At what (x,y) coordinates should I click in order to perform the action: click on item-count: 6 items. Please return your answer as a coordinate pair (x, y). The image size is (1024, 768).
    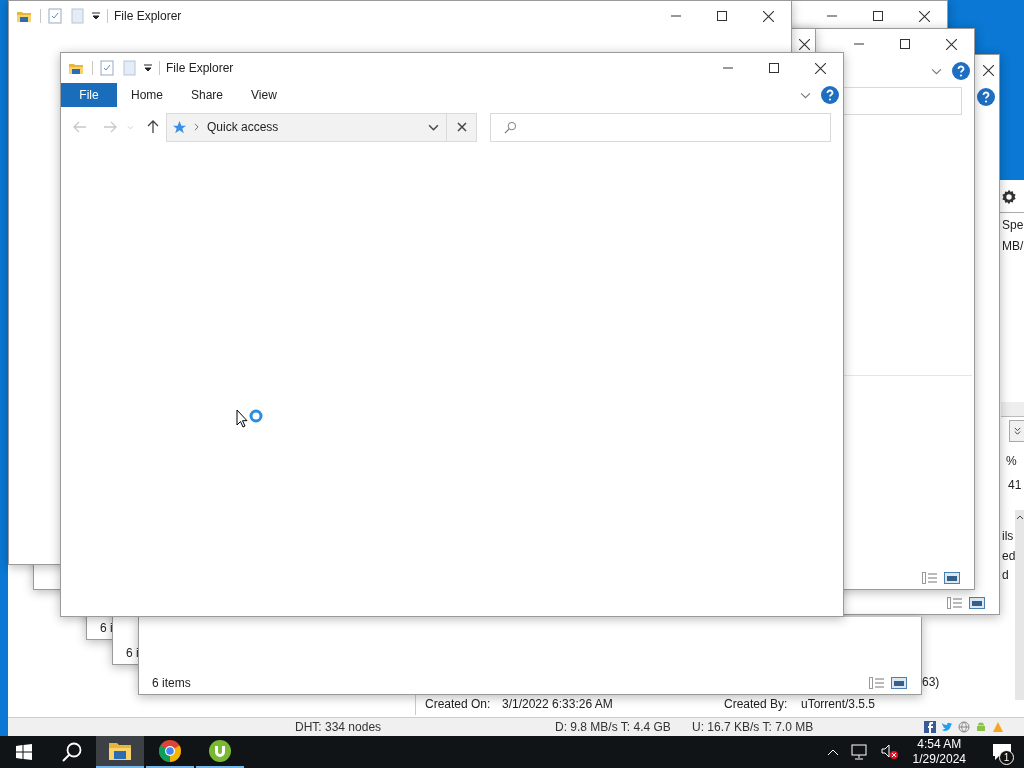
    Looking at the image, I should click on (171, 683).